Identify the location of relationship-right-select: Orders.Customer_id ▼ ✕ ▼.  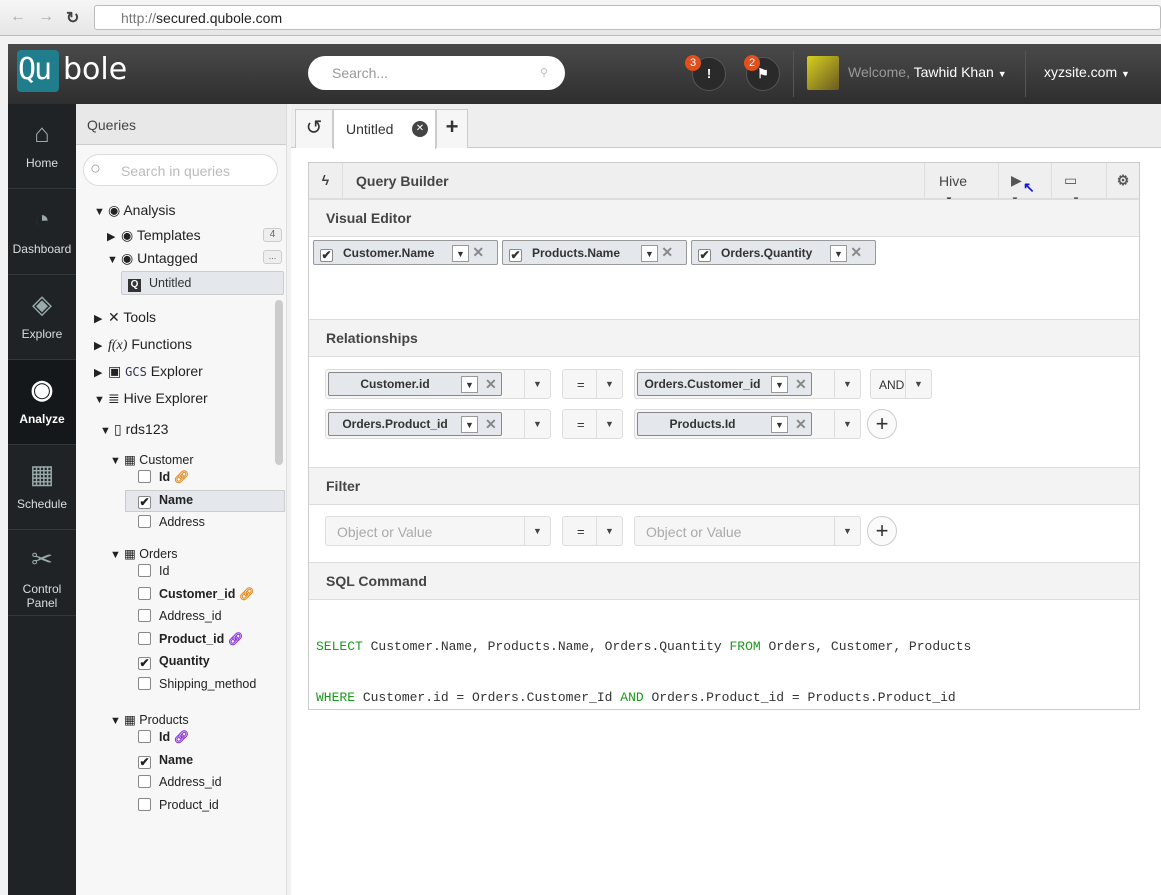
(747, 384).